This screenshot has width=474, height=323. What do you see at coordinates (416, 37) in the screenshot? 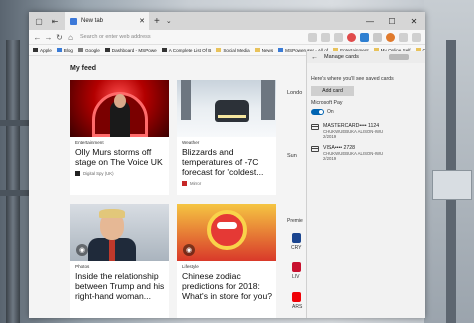
I see `more-menu-icon` at bounding box center [416, 37].